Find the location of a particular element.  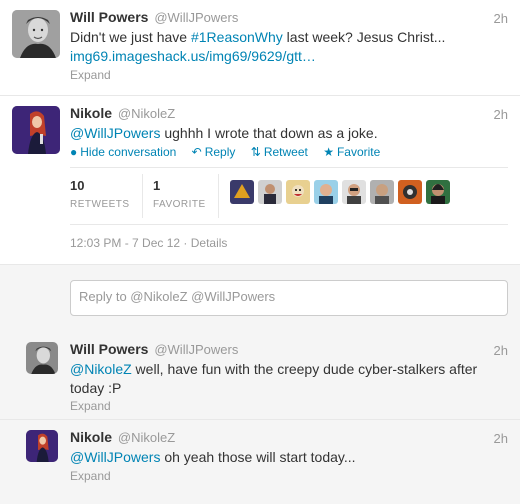

tweet-text-part: ughhh I wrote that down as a joke. is located at coordinates (269, 133).